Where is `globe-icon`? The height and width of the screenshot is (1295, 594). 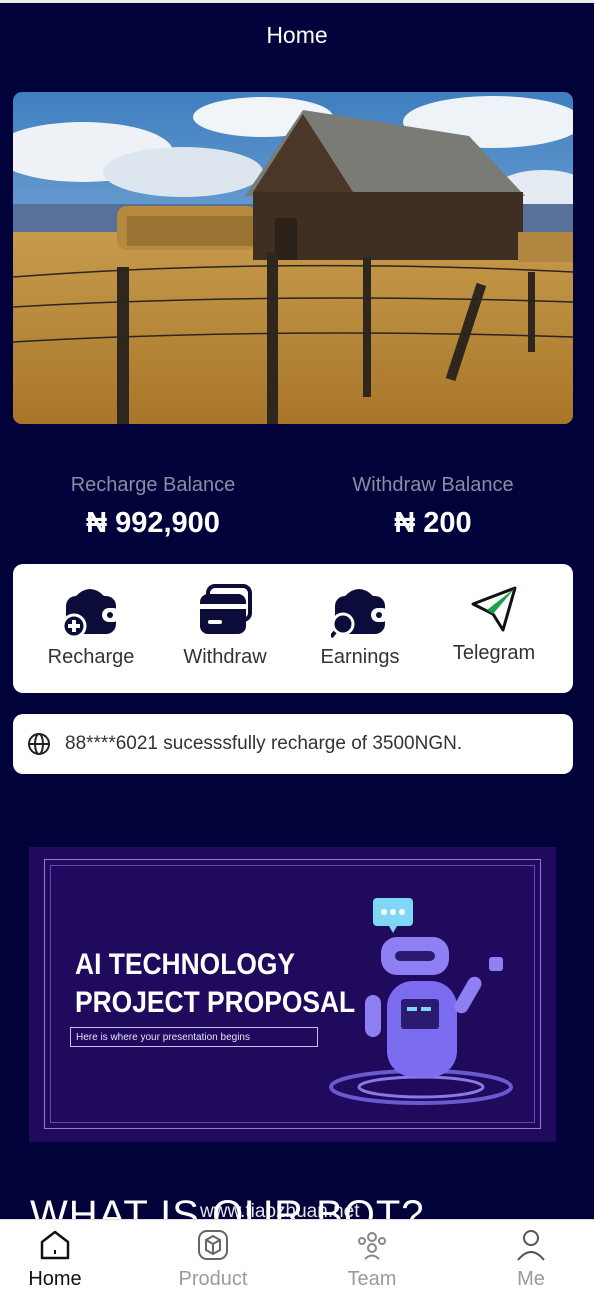
globe-icon is located at coordinates (39, 746).